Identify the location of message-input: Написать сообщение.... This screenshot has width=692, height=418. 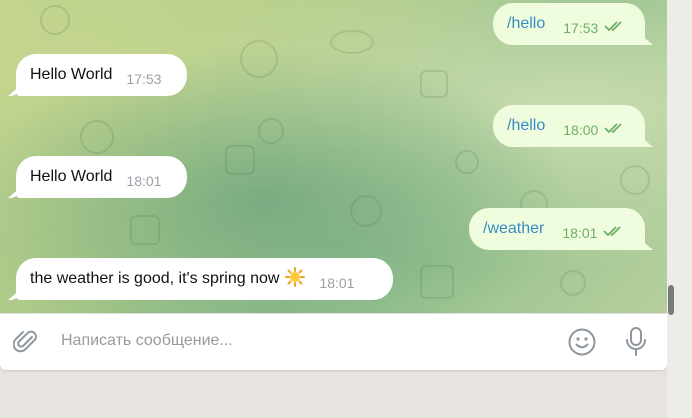
(147, 341).